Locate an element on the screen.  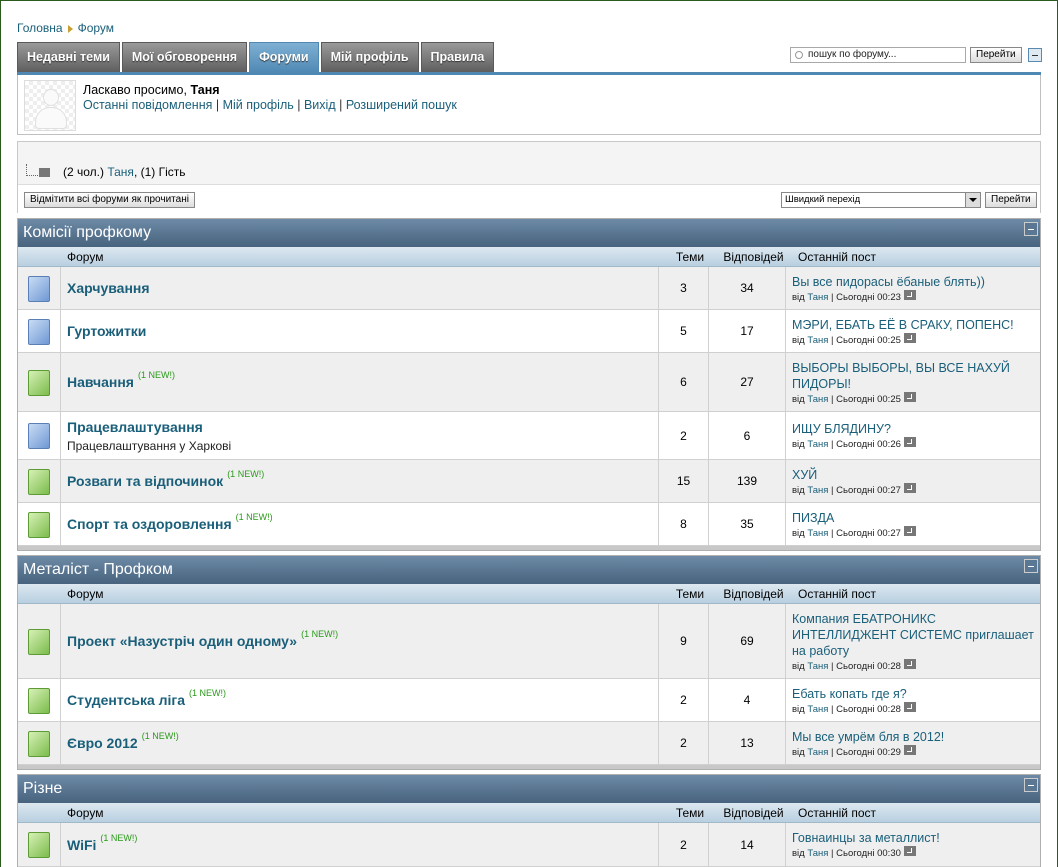
forum-name-link: Навчання is located at coordinates (100, 382).